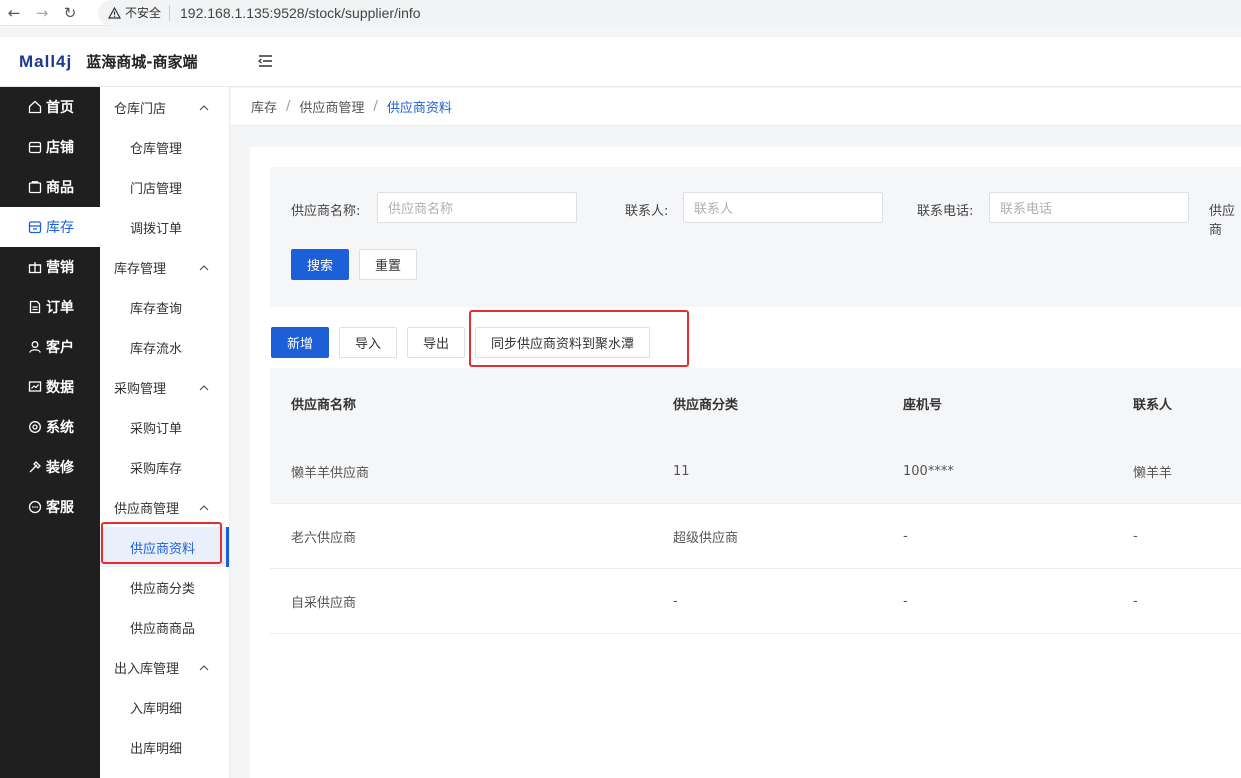  I want to click on import-button: 导入, so click(368, 342).